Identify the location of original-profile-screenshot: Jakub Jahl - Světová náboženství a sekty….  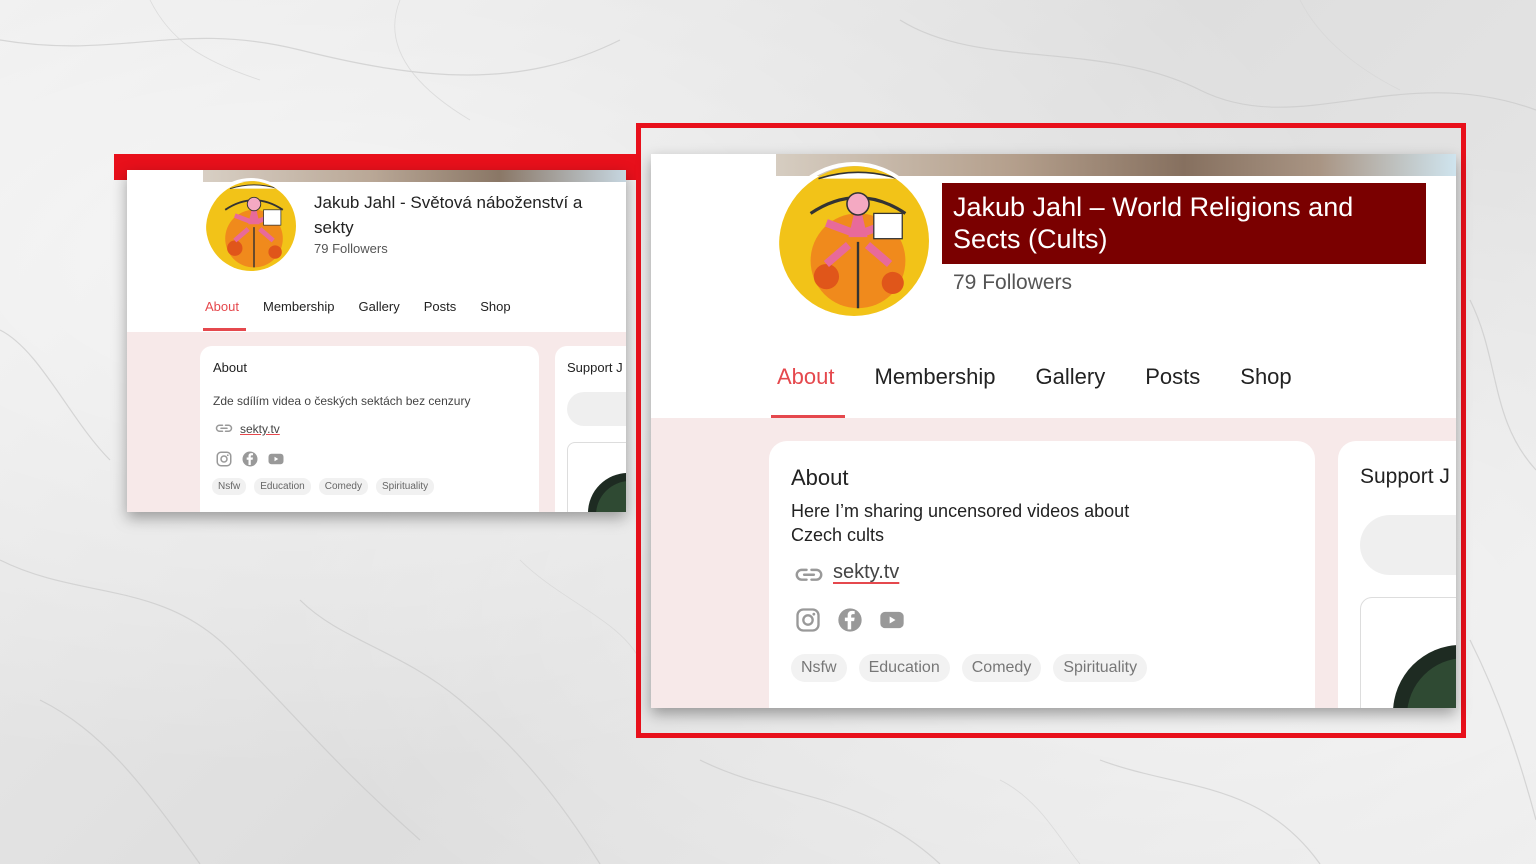
(376, 341).